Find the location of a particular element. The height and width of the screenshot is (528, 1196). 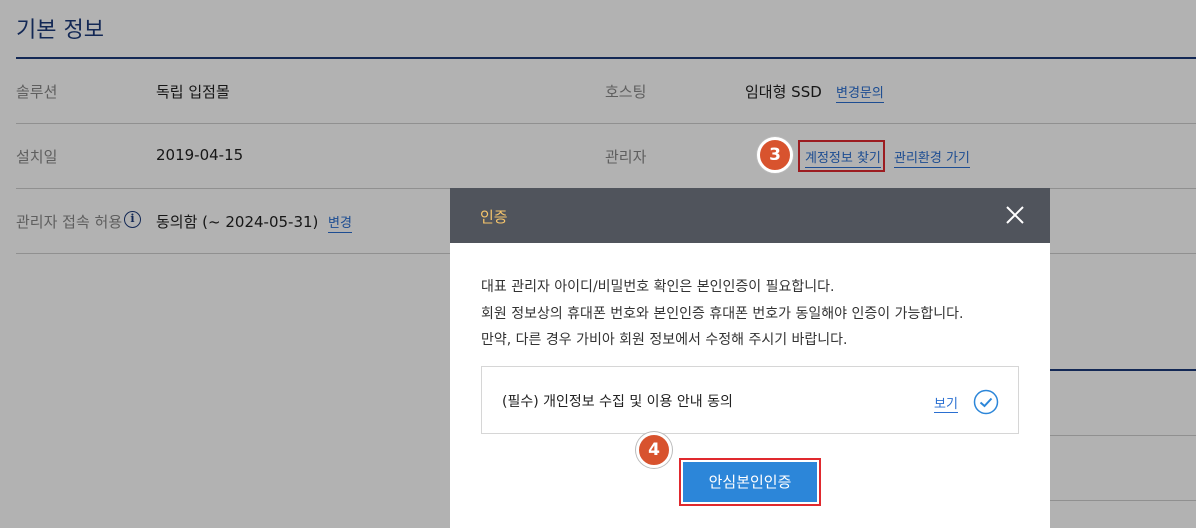

consent-view-link: 보기 is located at coordinates (946, 403).